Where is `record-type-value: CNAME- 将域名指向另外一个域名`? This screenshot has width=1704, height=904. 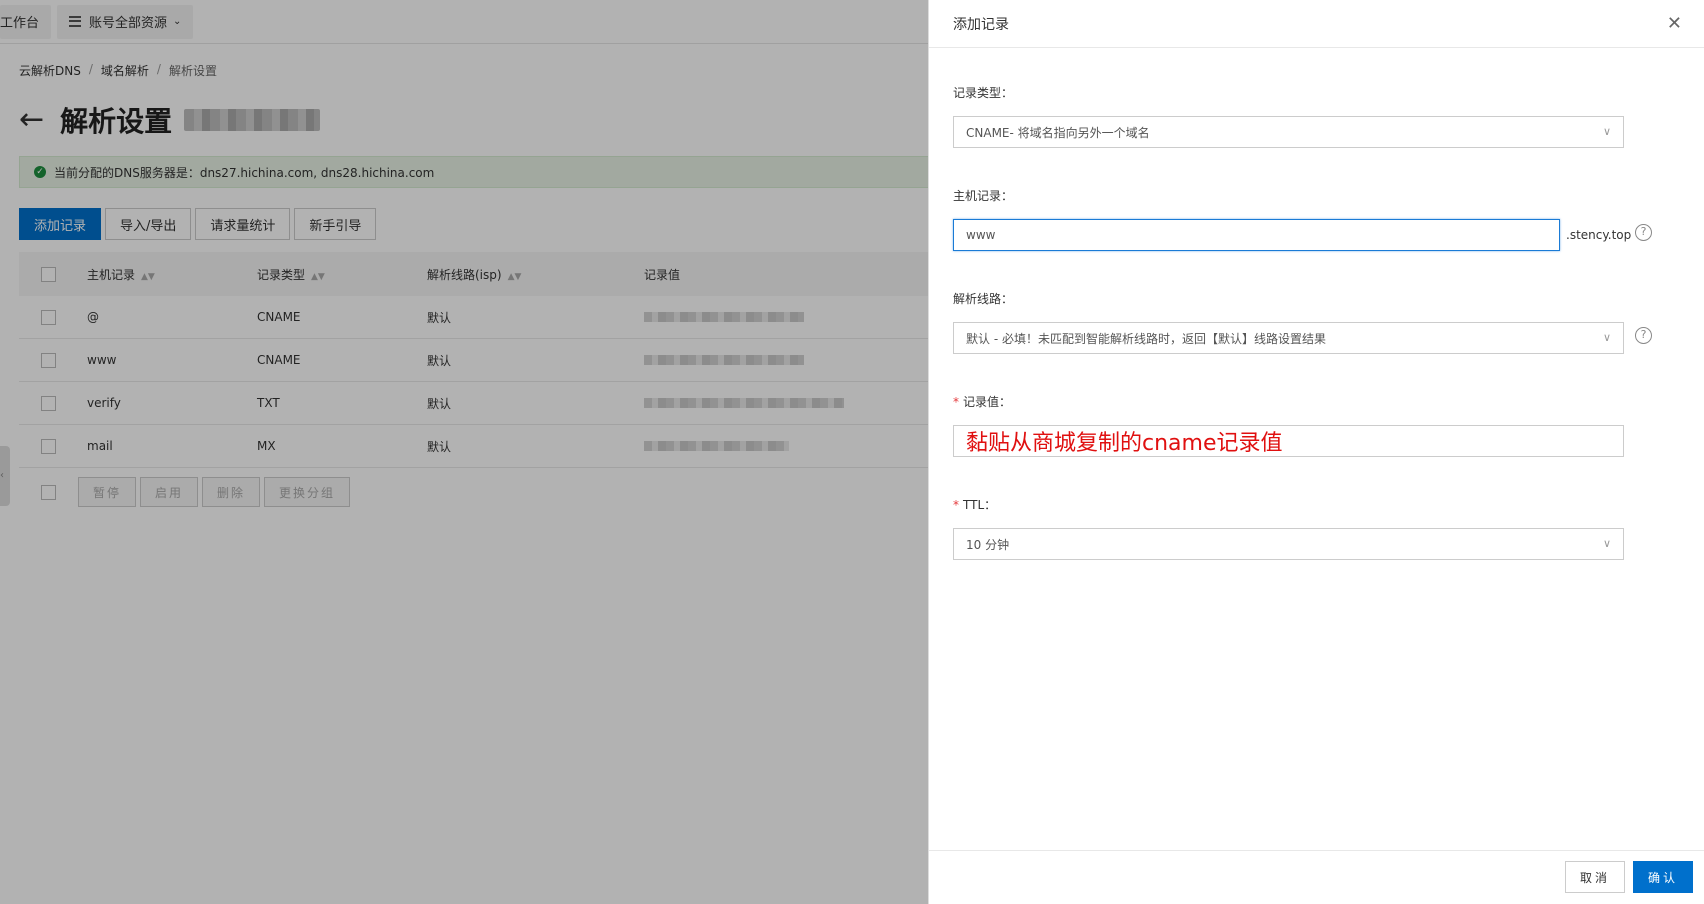
record-type-value: CNAME- 将域名指向另外一个域名 is located at coordinates (1058, 132).